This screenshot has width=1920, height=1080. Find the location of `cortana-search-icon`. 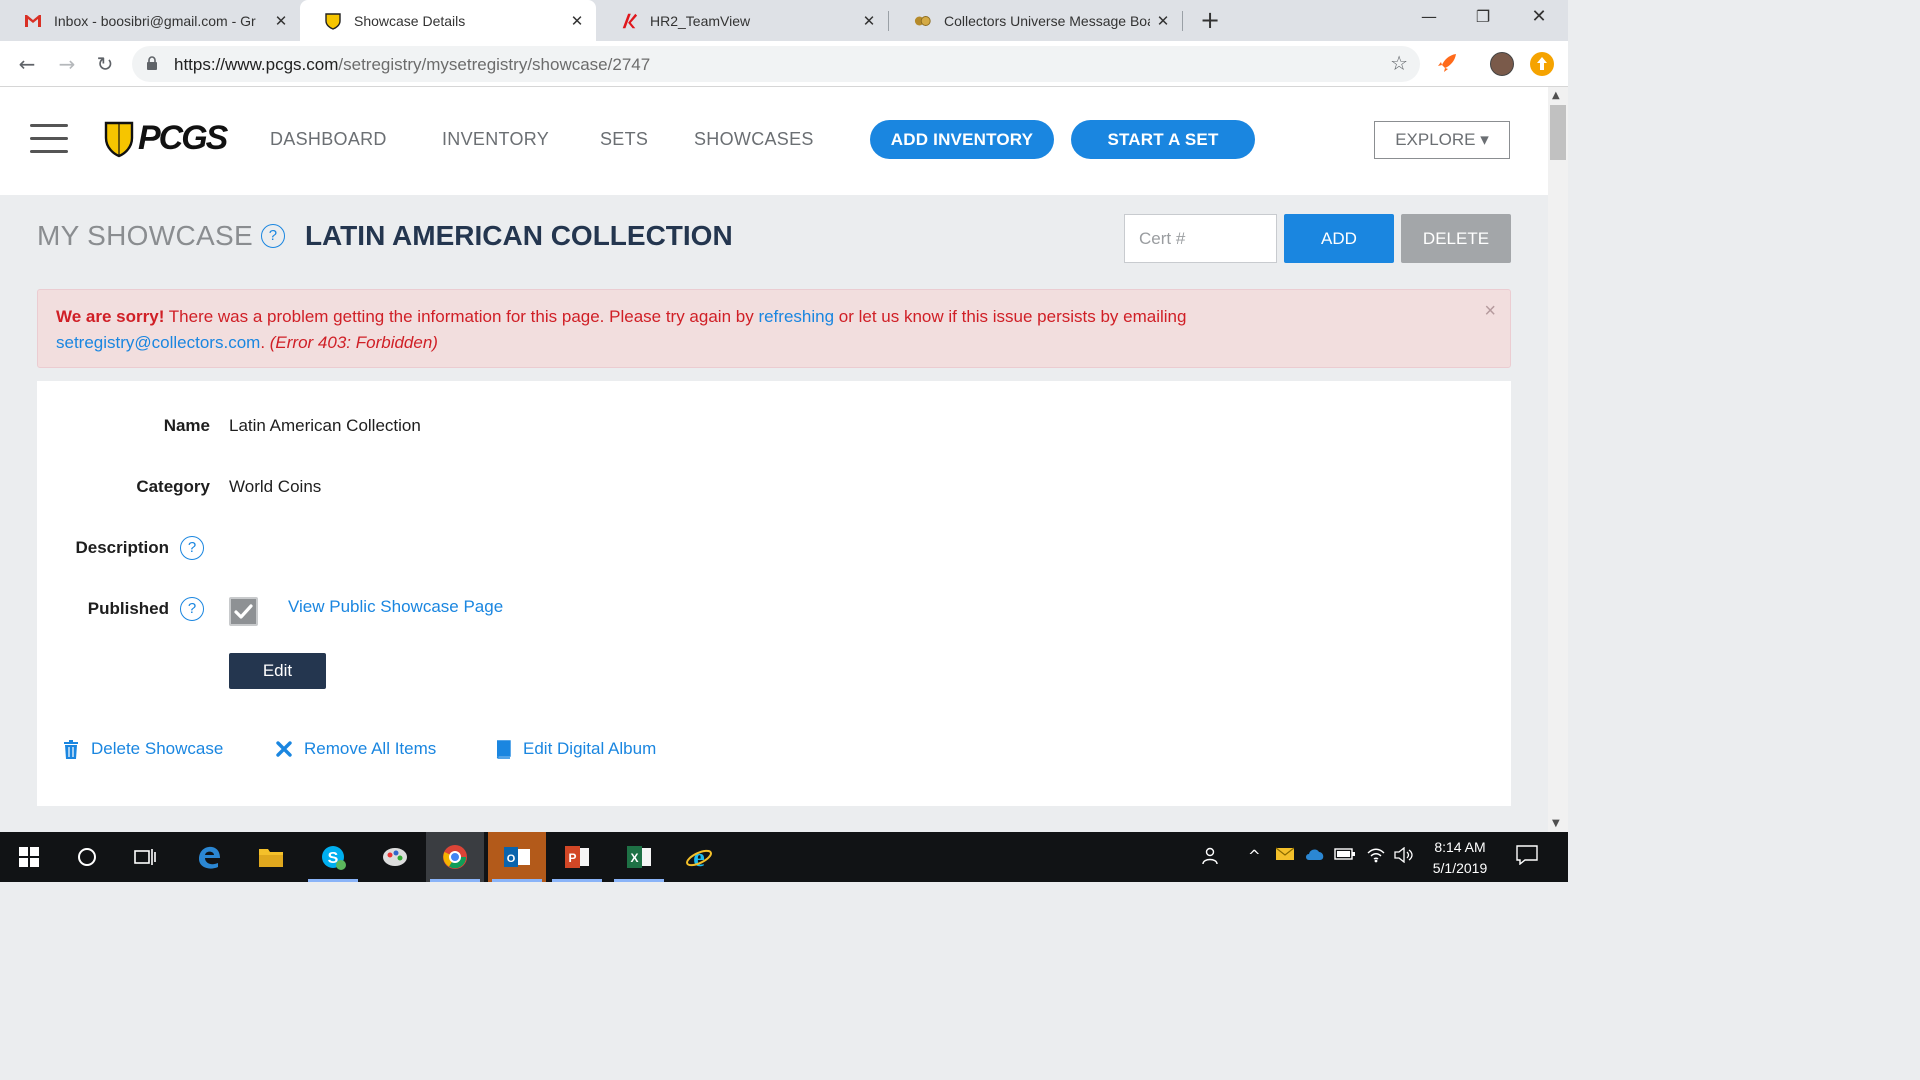

cortana-search-icon is located at coordinates (87, 857).